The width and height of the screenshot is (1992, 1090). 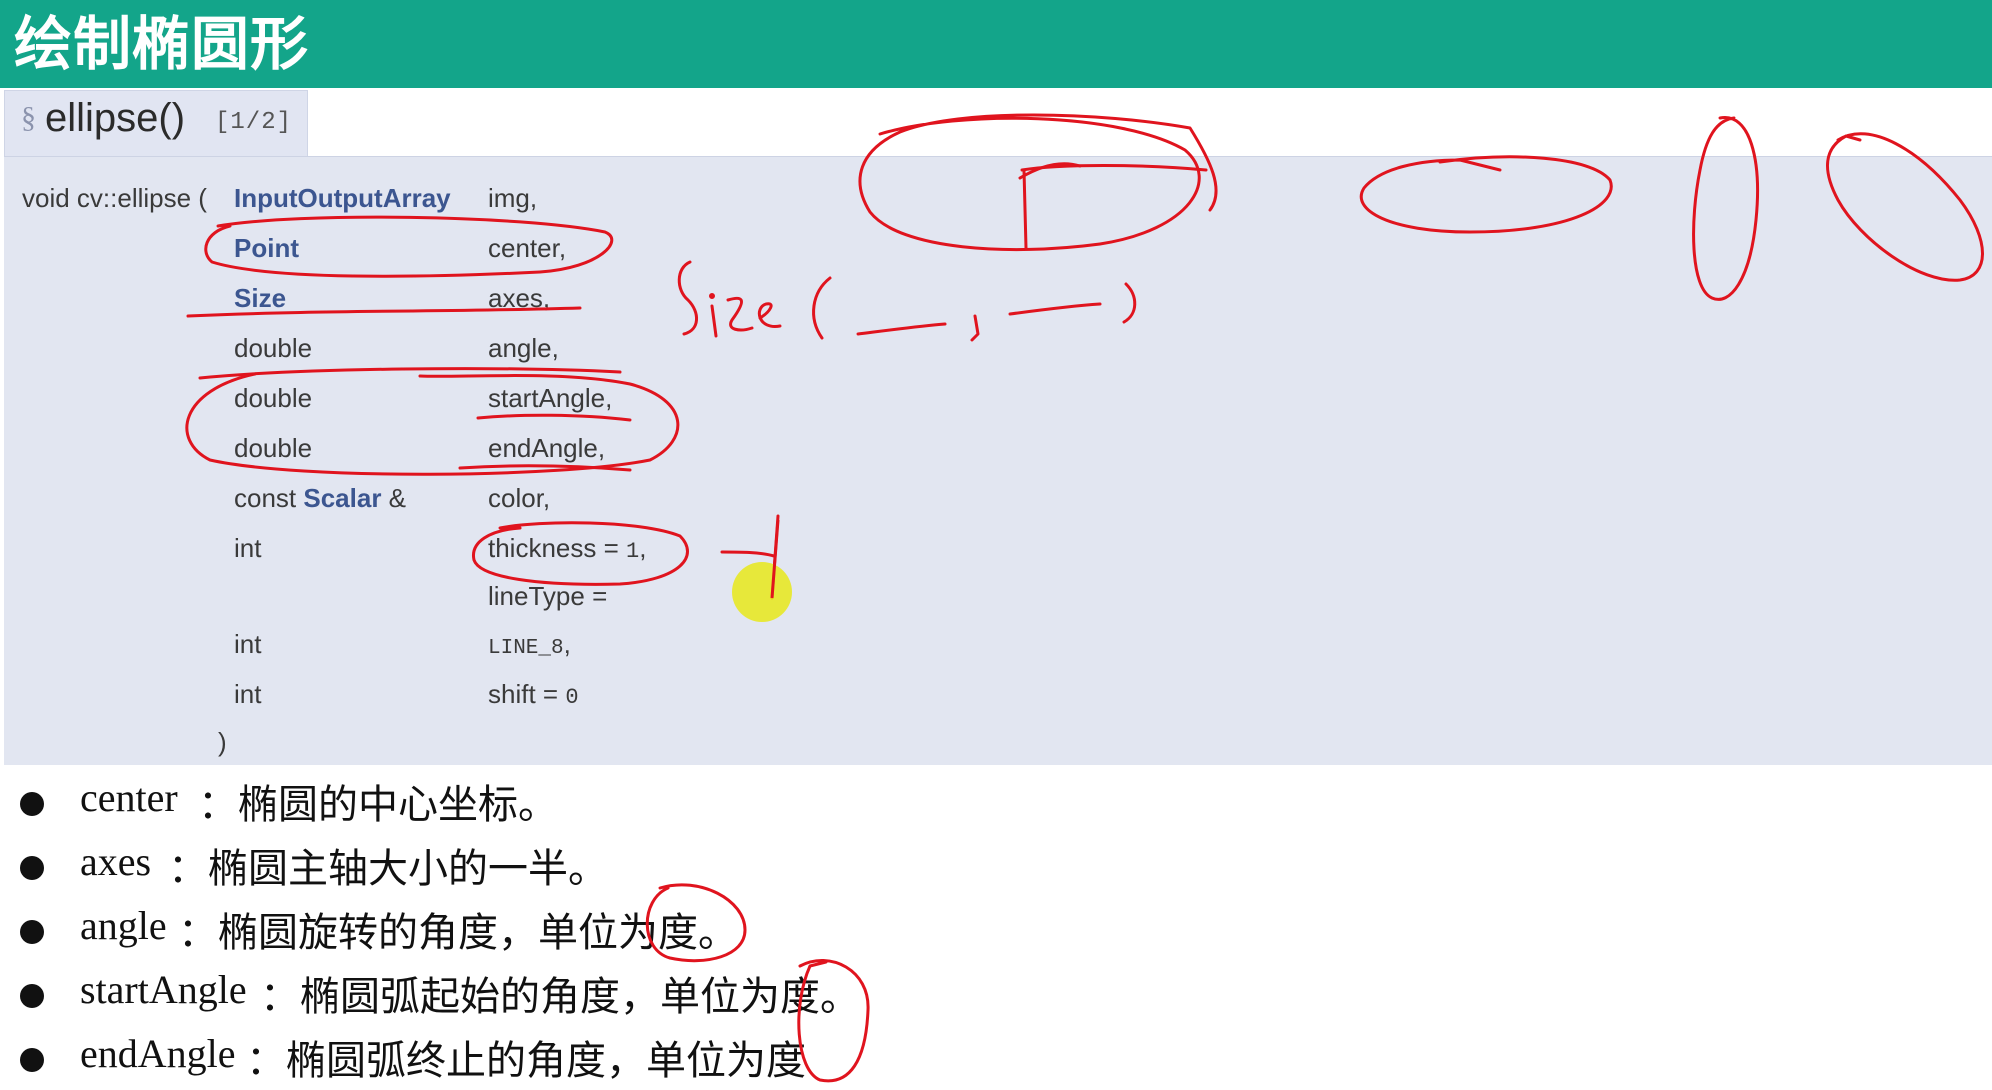 What do you see at coordinates (762, 592) in the screenshot?
I see `pointer-highlight-icon` at bounding box center [762, 592].